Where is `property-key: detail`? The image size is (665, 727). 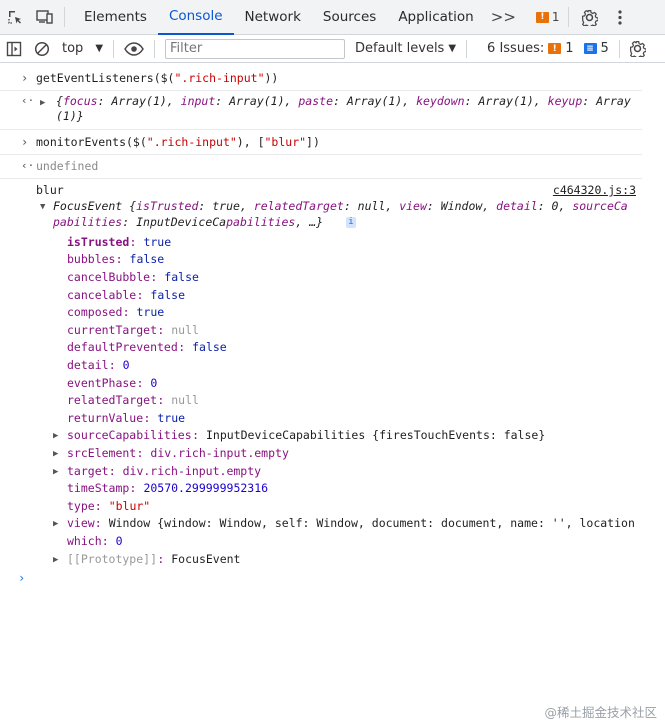
property-key: detail is located at coordinates (88, 365).